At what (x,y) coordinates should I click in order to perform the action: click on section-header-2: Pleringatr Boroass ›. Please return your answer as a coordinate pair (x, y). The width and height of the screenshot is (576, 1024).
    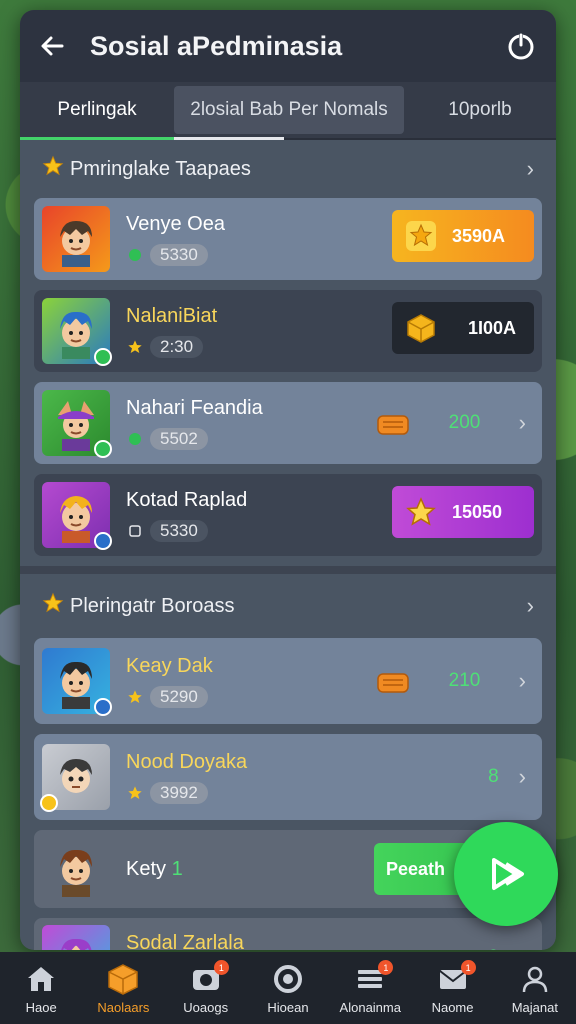
    Looking at the image, I should click on (288, 606).